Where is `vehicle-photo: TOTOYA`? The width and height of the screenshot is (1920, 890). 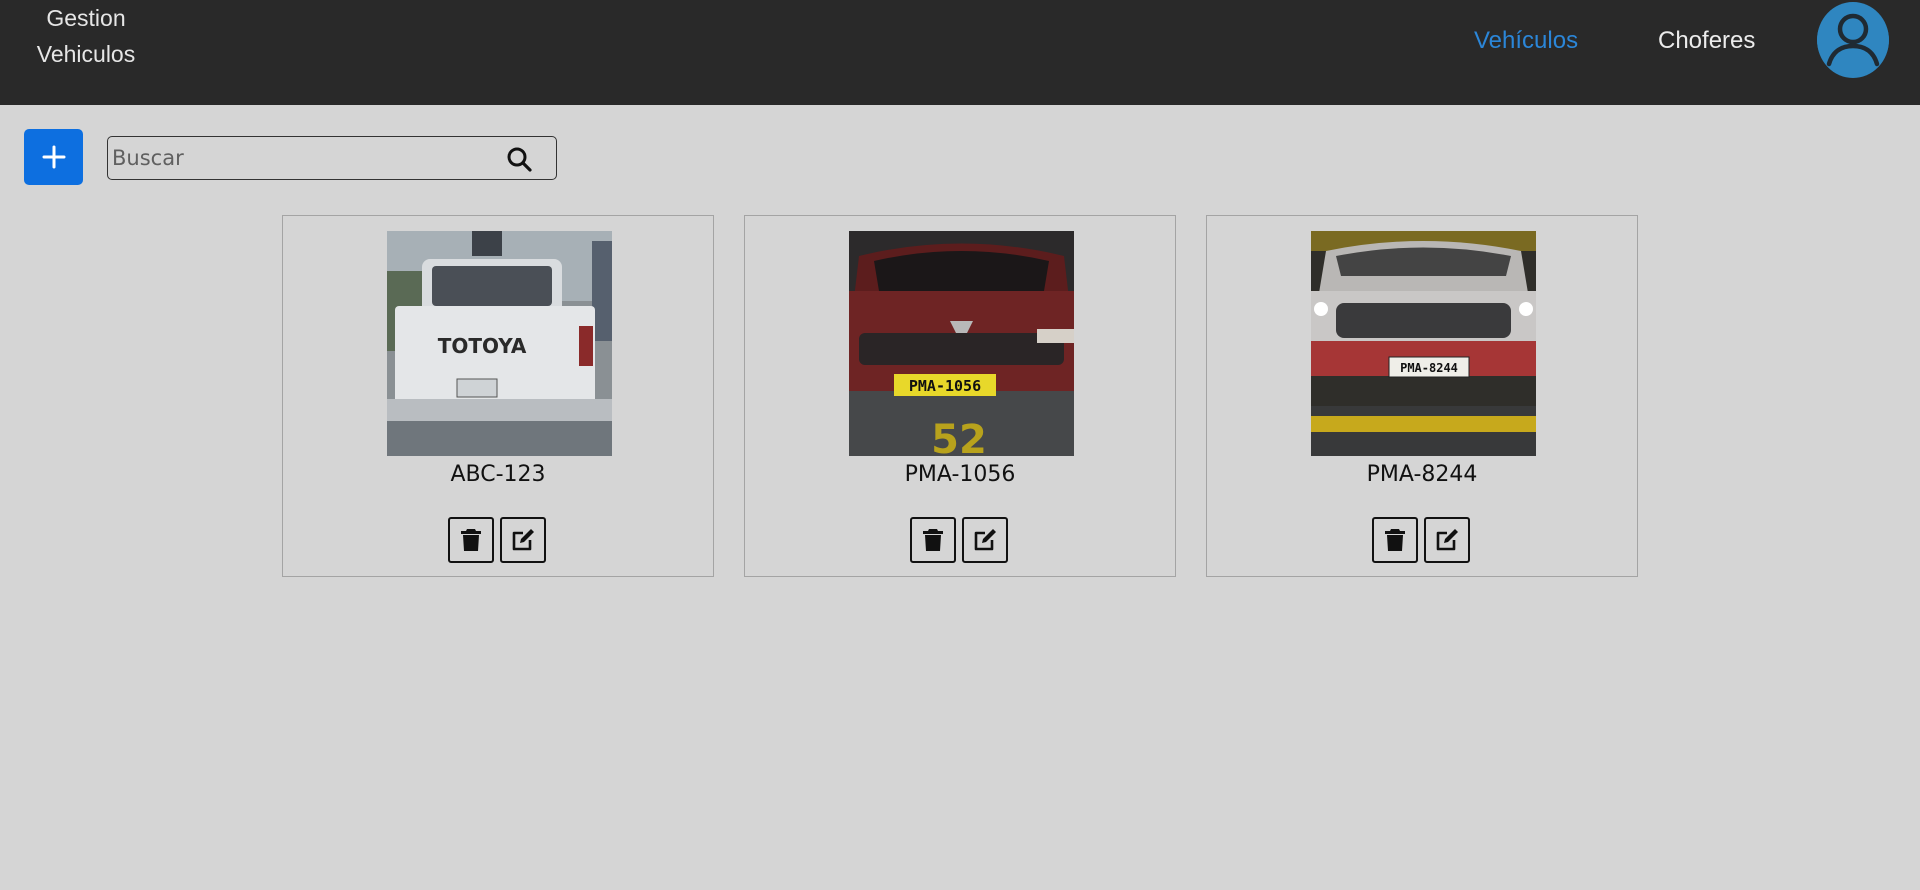 vehicle-photo: TOTOYA is located at coordinates (499, 343).